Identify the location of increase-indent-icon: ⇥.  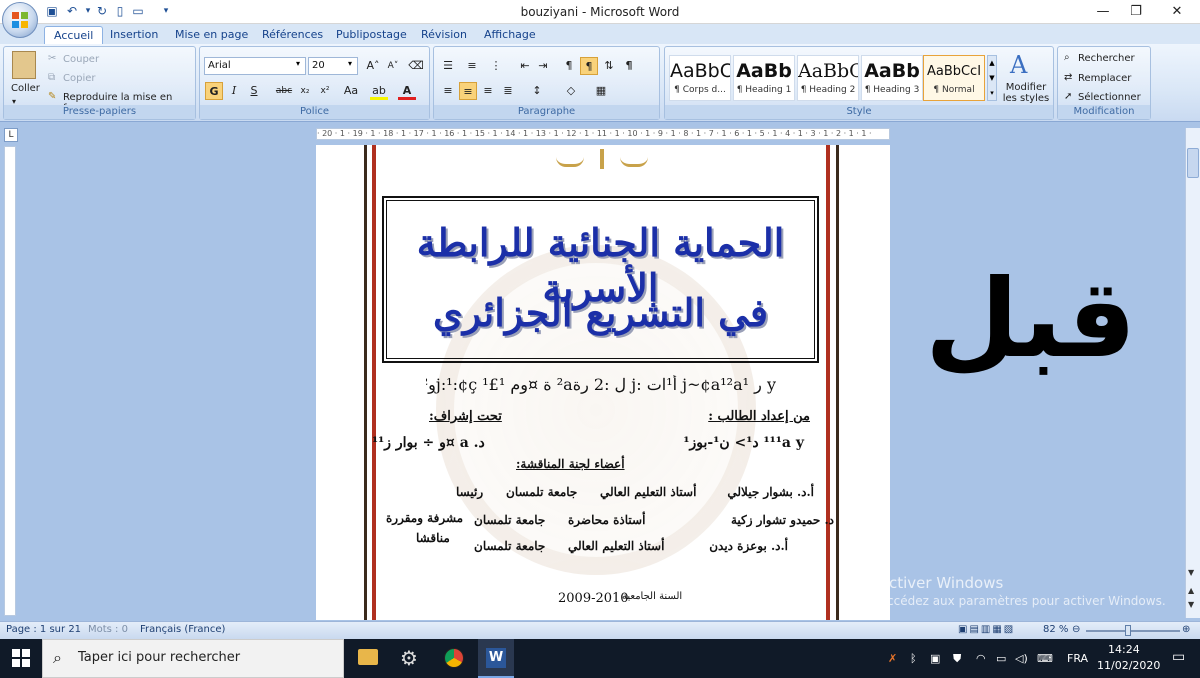
(543, 66).